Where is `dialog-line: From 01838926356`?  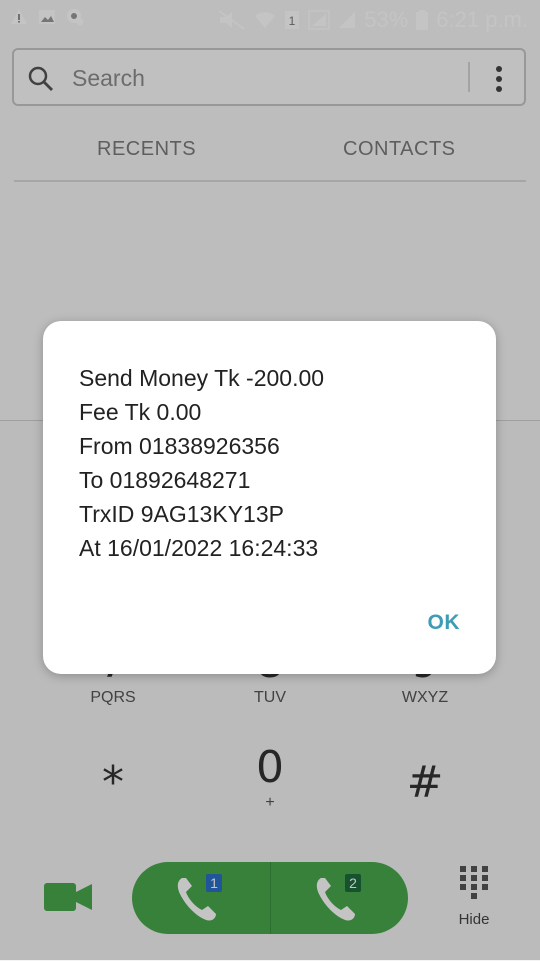
dialog-line: From 01838926356 is located at coordinates (179, 446).